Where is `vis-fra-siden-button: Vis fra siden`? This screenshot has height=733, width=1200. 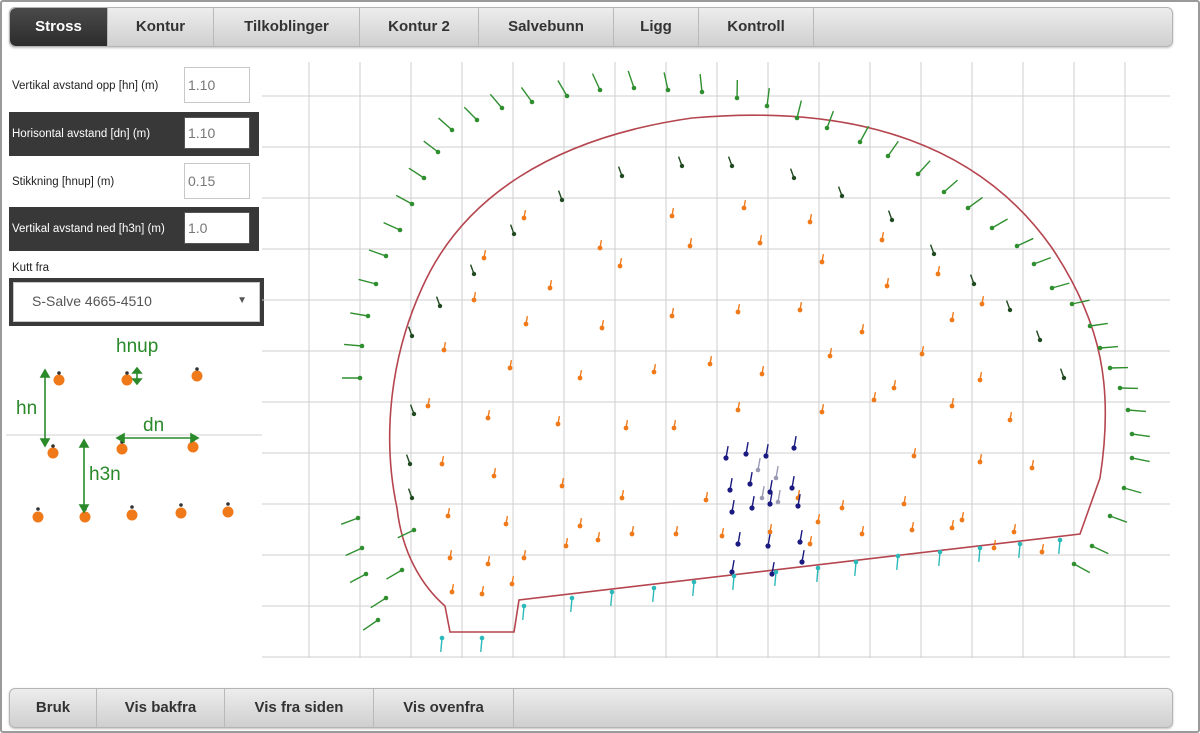
vis-fra-siden-button: Vis fra siden is located at coordinates (299, 708).